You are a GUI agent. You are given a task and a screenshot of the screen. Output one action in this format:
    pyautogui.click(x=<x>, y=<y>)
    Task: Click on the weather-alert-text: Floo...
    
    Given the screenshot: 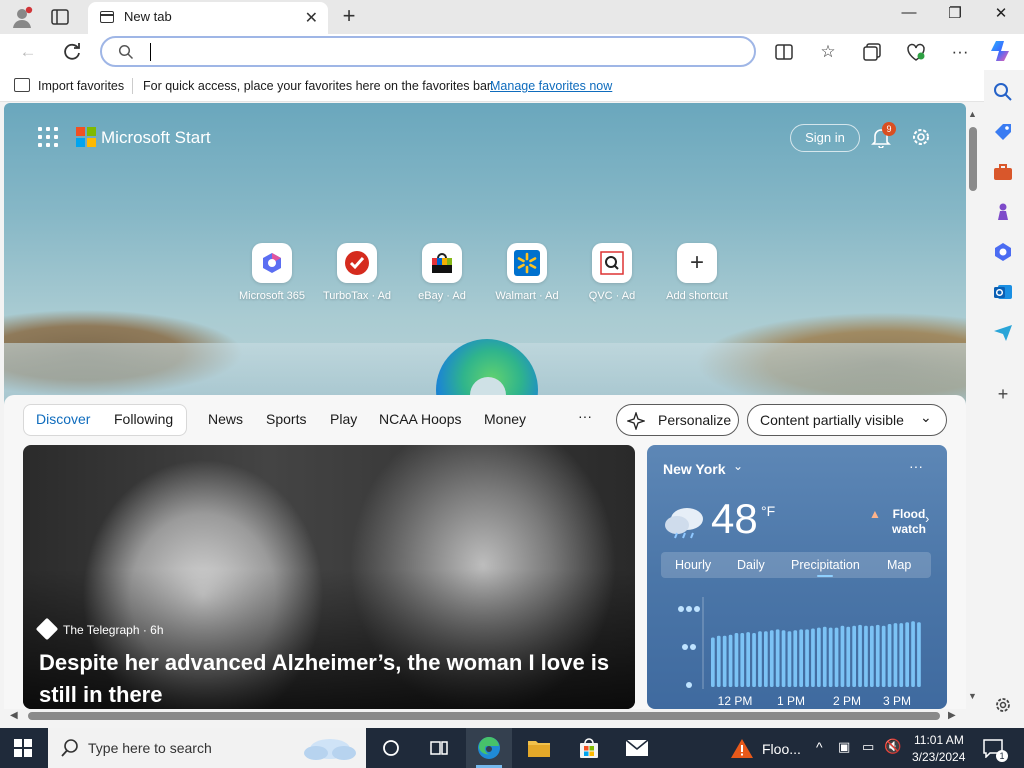 What is the action you would take?
    pyautogui.click(x=781, y=749)
    